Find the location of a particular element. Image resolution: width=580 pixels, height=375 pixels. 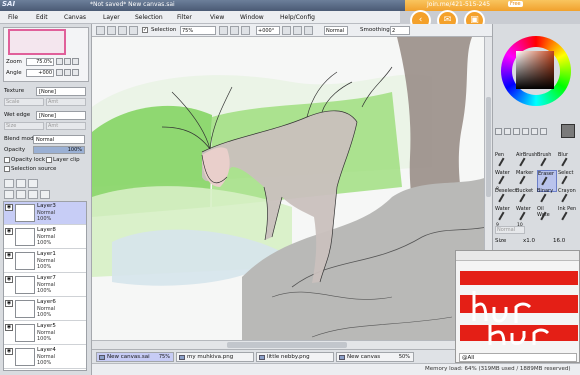

layer-clip-checkbox is located at coordinates (49, 160).